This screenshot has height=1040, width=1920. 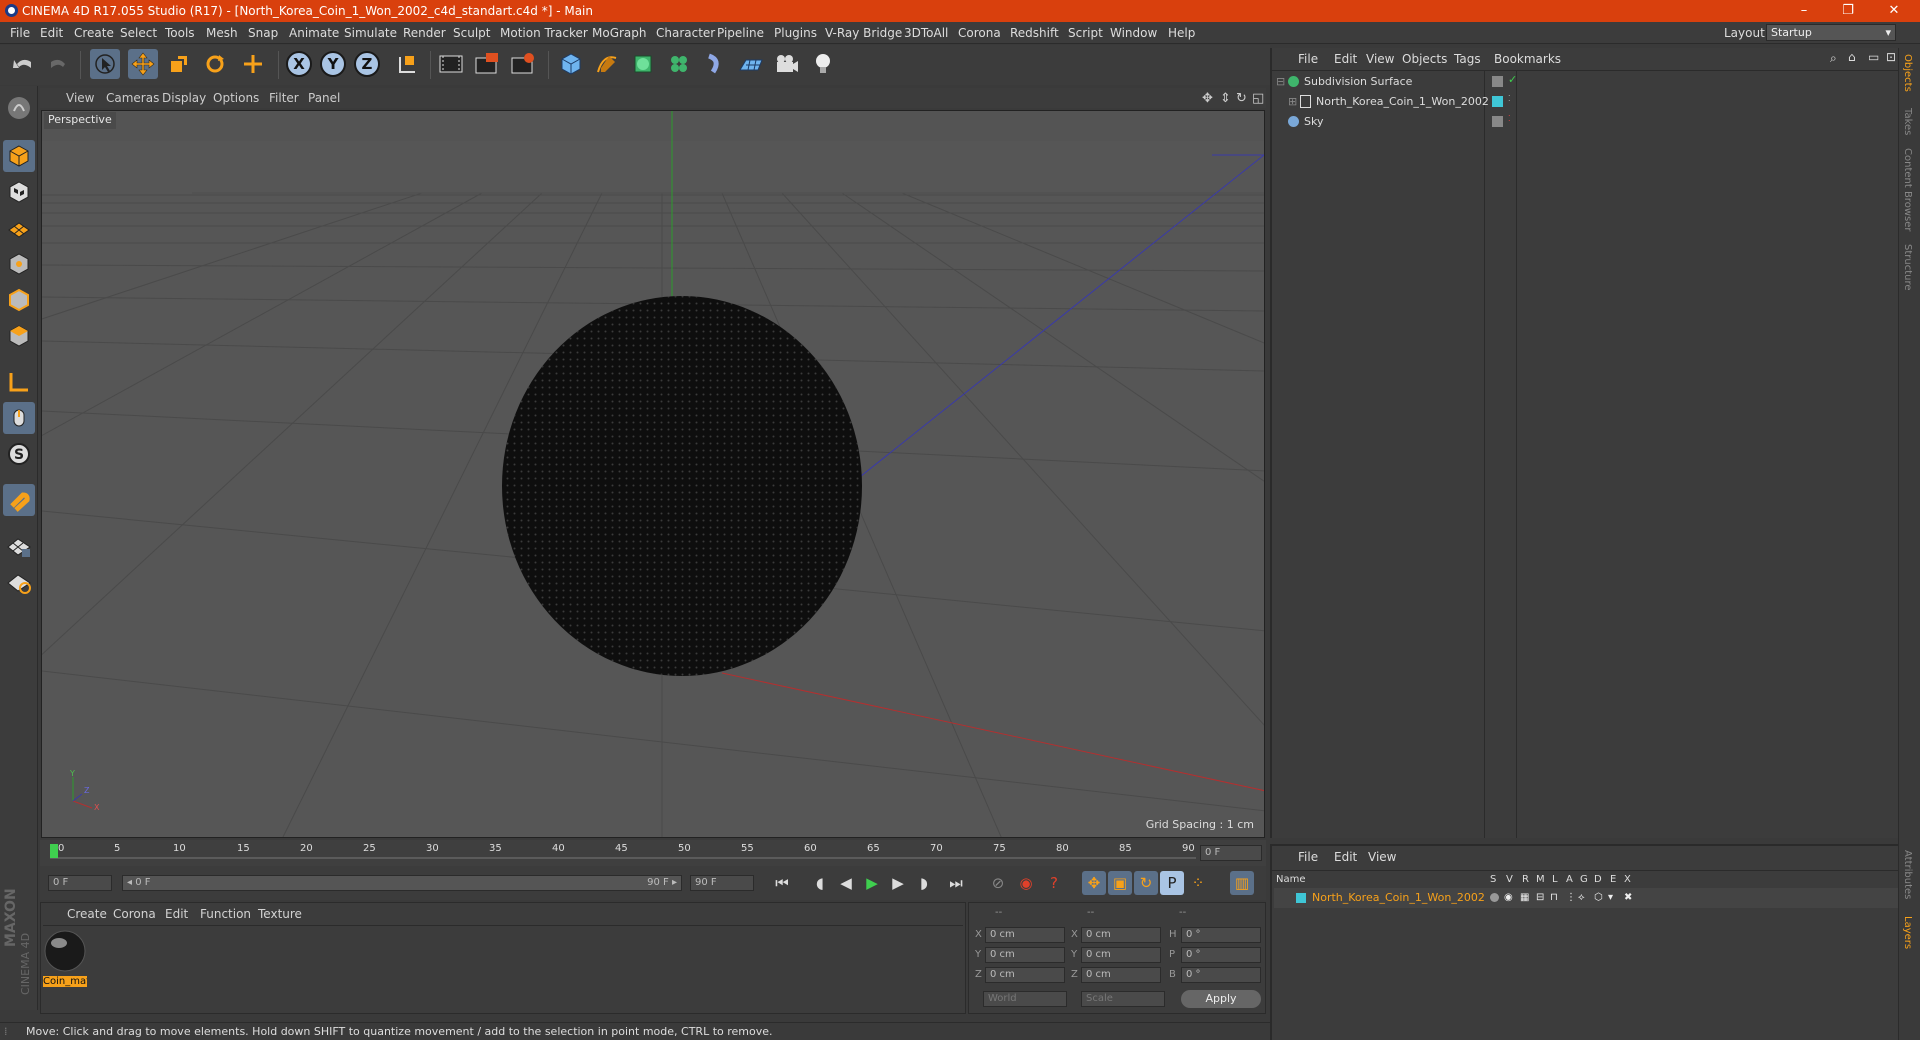 I want to click on go-to-end-icon: ⏭, so click(x=956, y=883).